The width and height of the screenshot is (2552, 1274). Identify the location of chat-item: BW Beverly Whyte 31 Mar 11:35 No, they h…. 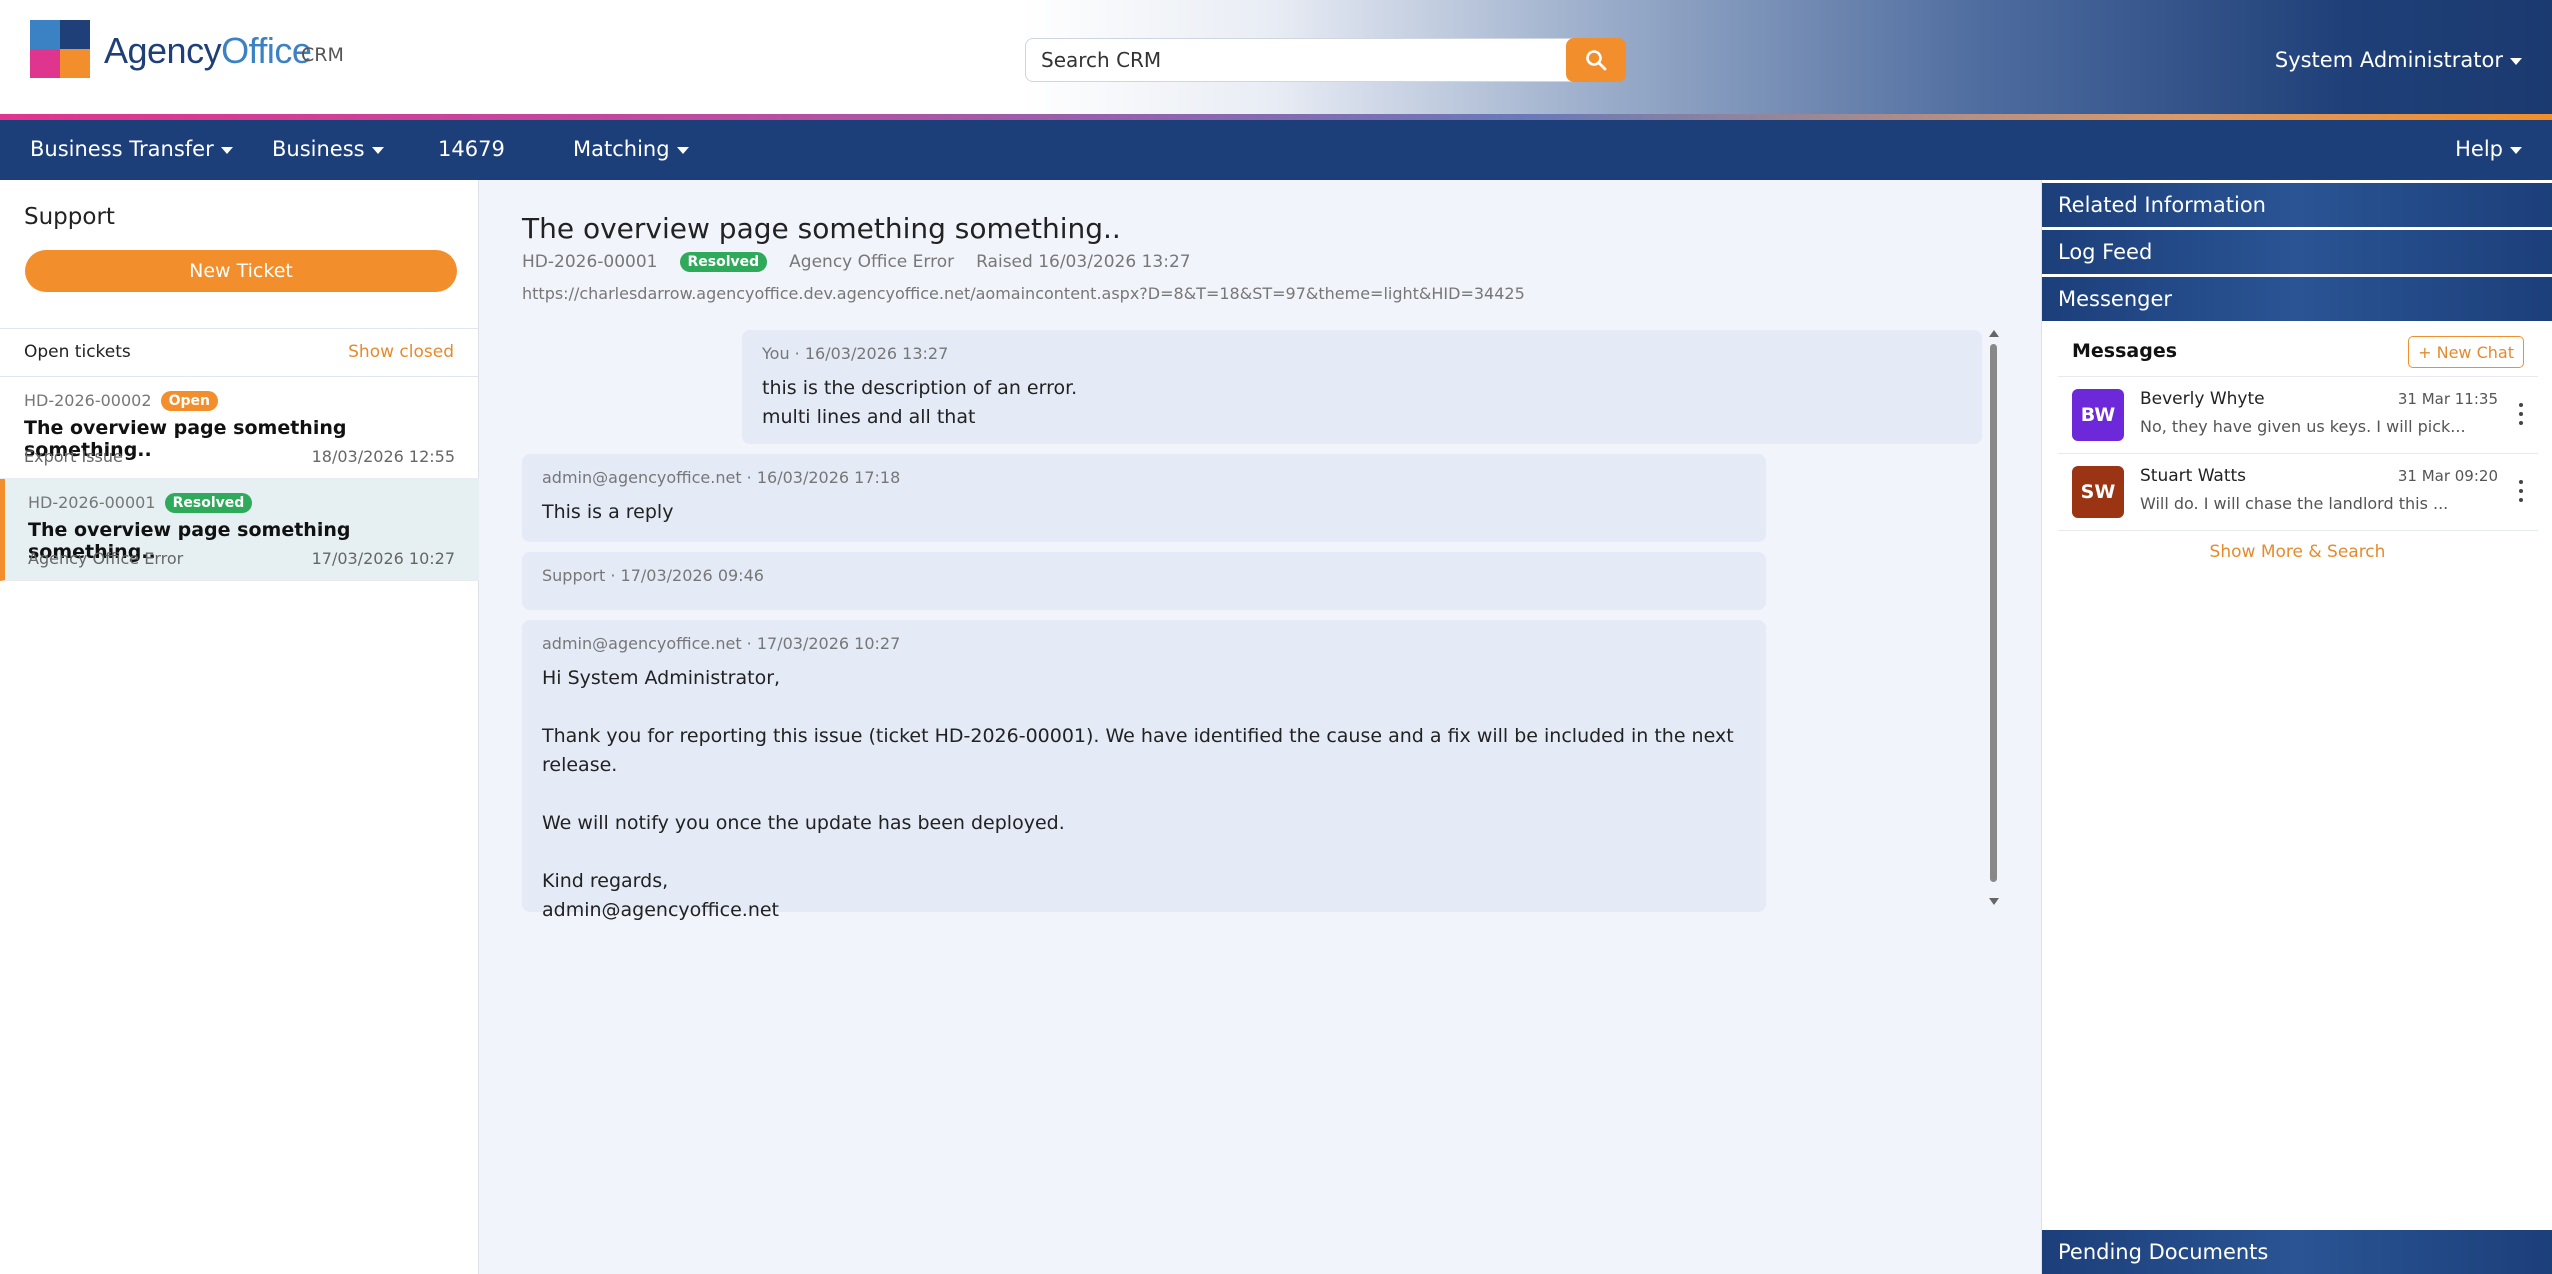
(2298, 415).